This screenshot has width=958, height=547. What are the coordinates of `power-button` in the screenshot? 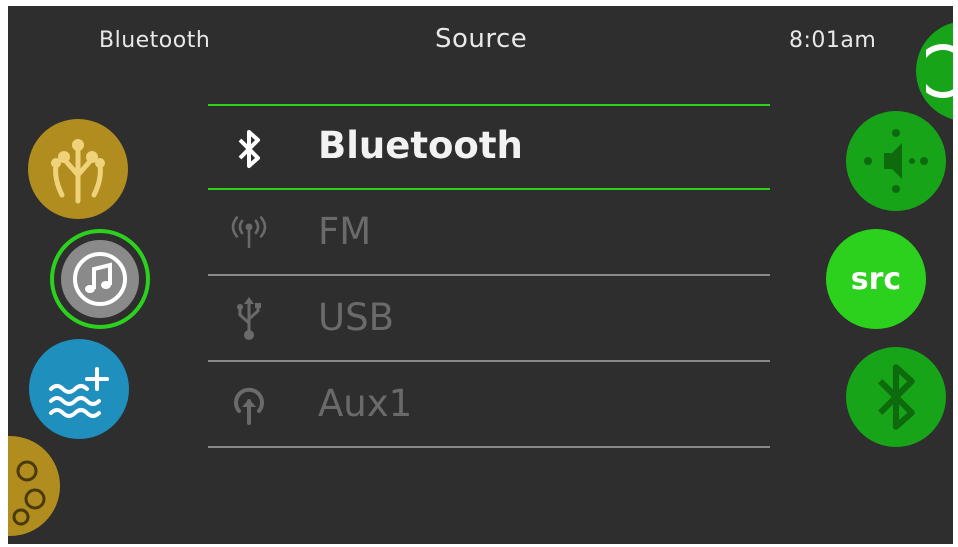 It's located at (934, 71).